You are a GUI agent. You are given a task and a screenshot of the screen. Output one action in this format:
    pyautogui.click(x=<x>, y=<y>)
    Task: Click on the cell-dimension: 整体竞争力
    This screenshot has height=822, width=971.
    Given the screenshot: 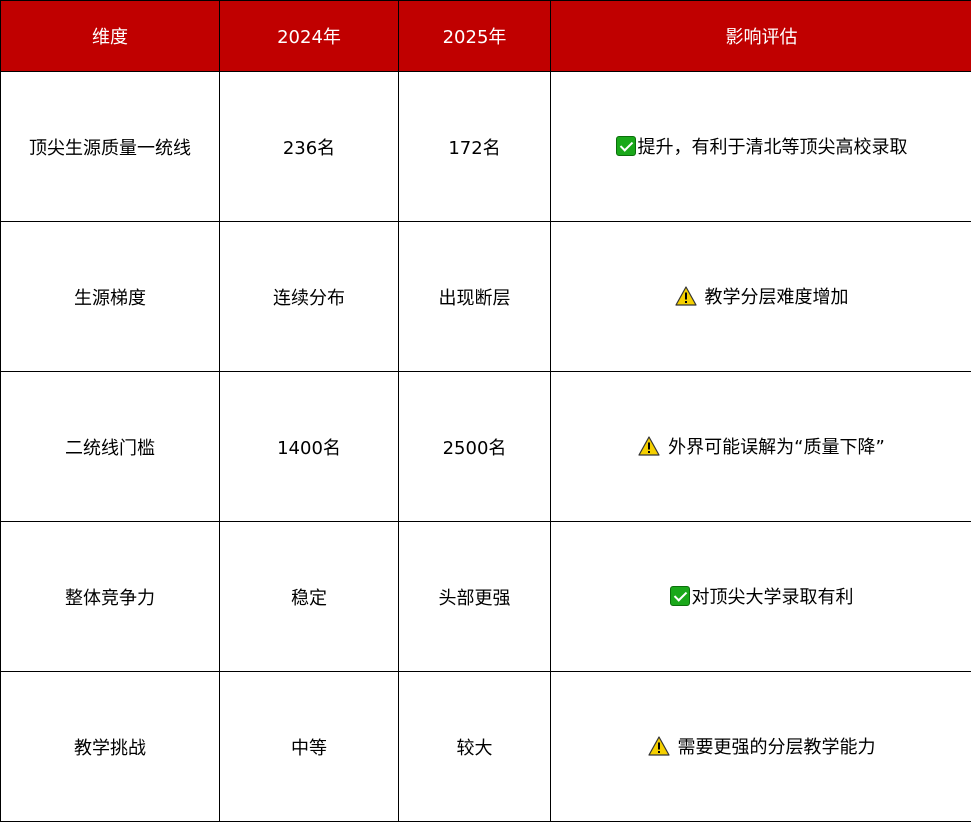 What is the action you would take?
    pyautogui.click(x=110, y=596)
    